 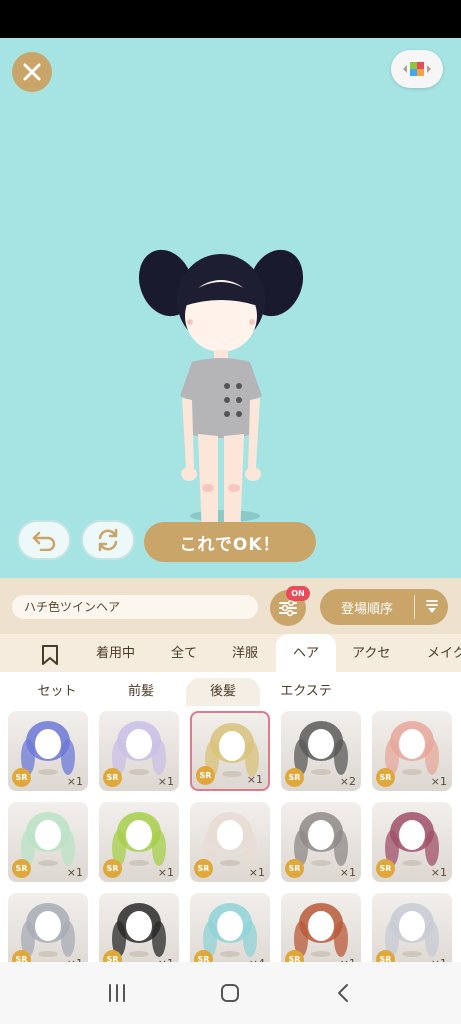 I want to click on tab-wearing: 着用中, so click(x=115, y=653).